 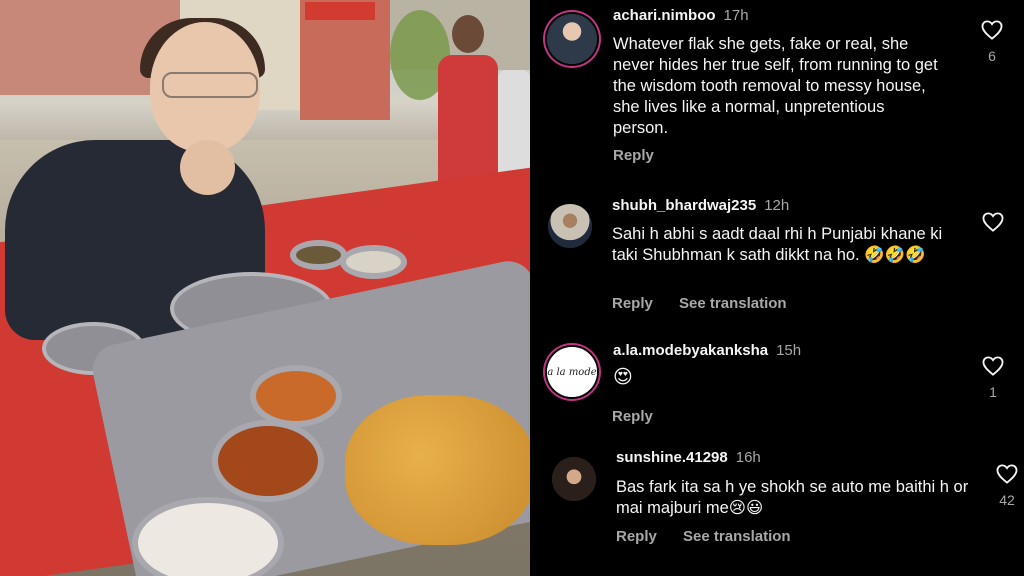 What do you see at coordinates (623, 377) in the screenshot?
I see `comment-text: 😍` at bounding box center [623, 377].